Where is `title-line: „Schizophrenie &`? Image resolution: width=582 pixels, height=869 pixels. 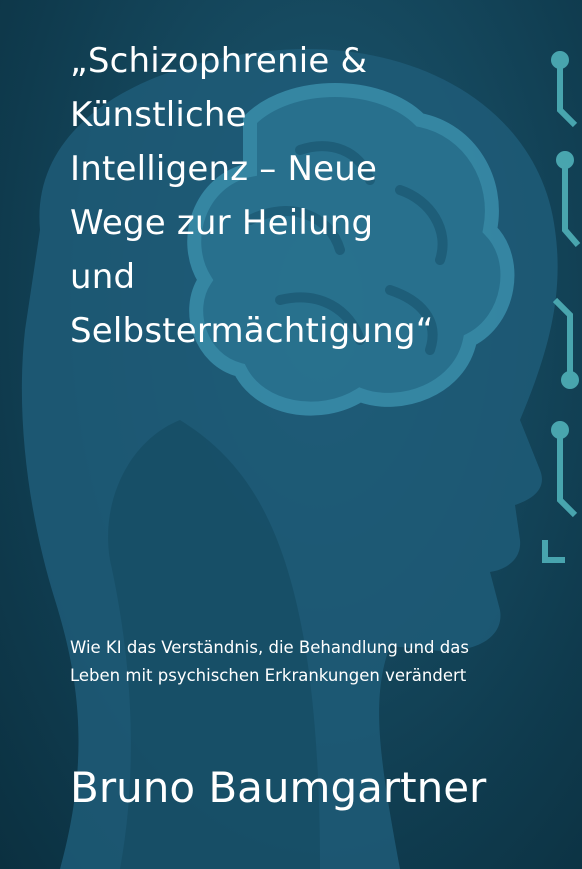 title-line: „Schizophrenie & is located at coordinates (219, 61).